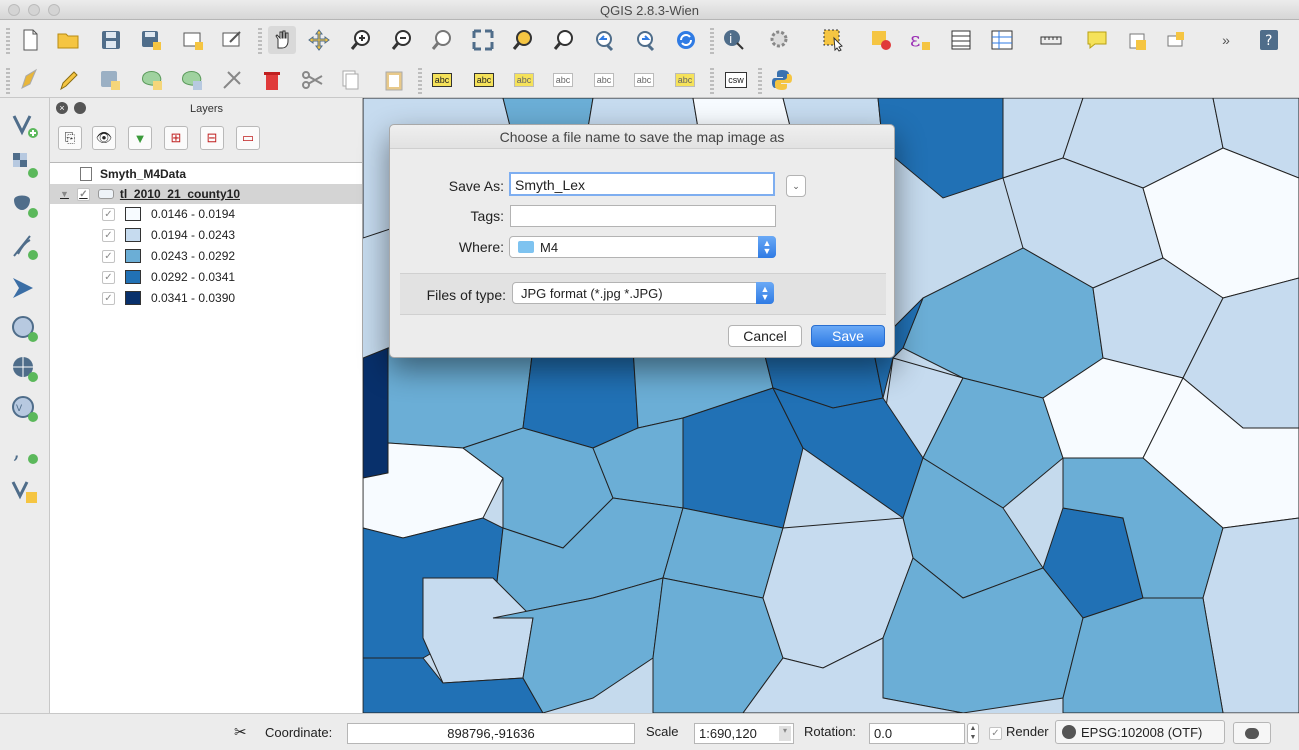 This screenshot has width=1299, height=750. What do you see at coordinates (563, 80) in the screenshot?
I see `label-show-hide-icon: abc` at bounding box center [563, 80].